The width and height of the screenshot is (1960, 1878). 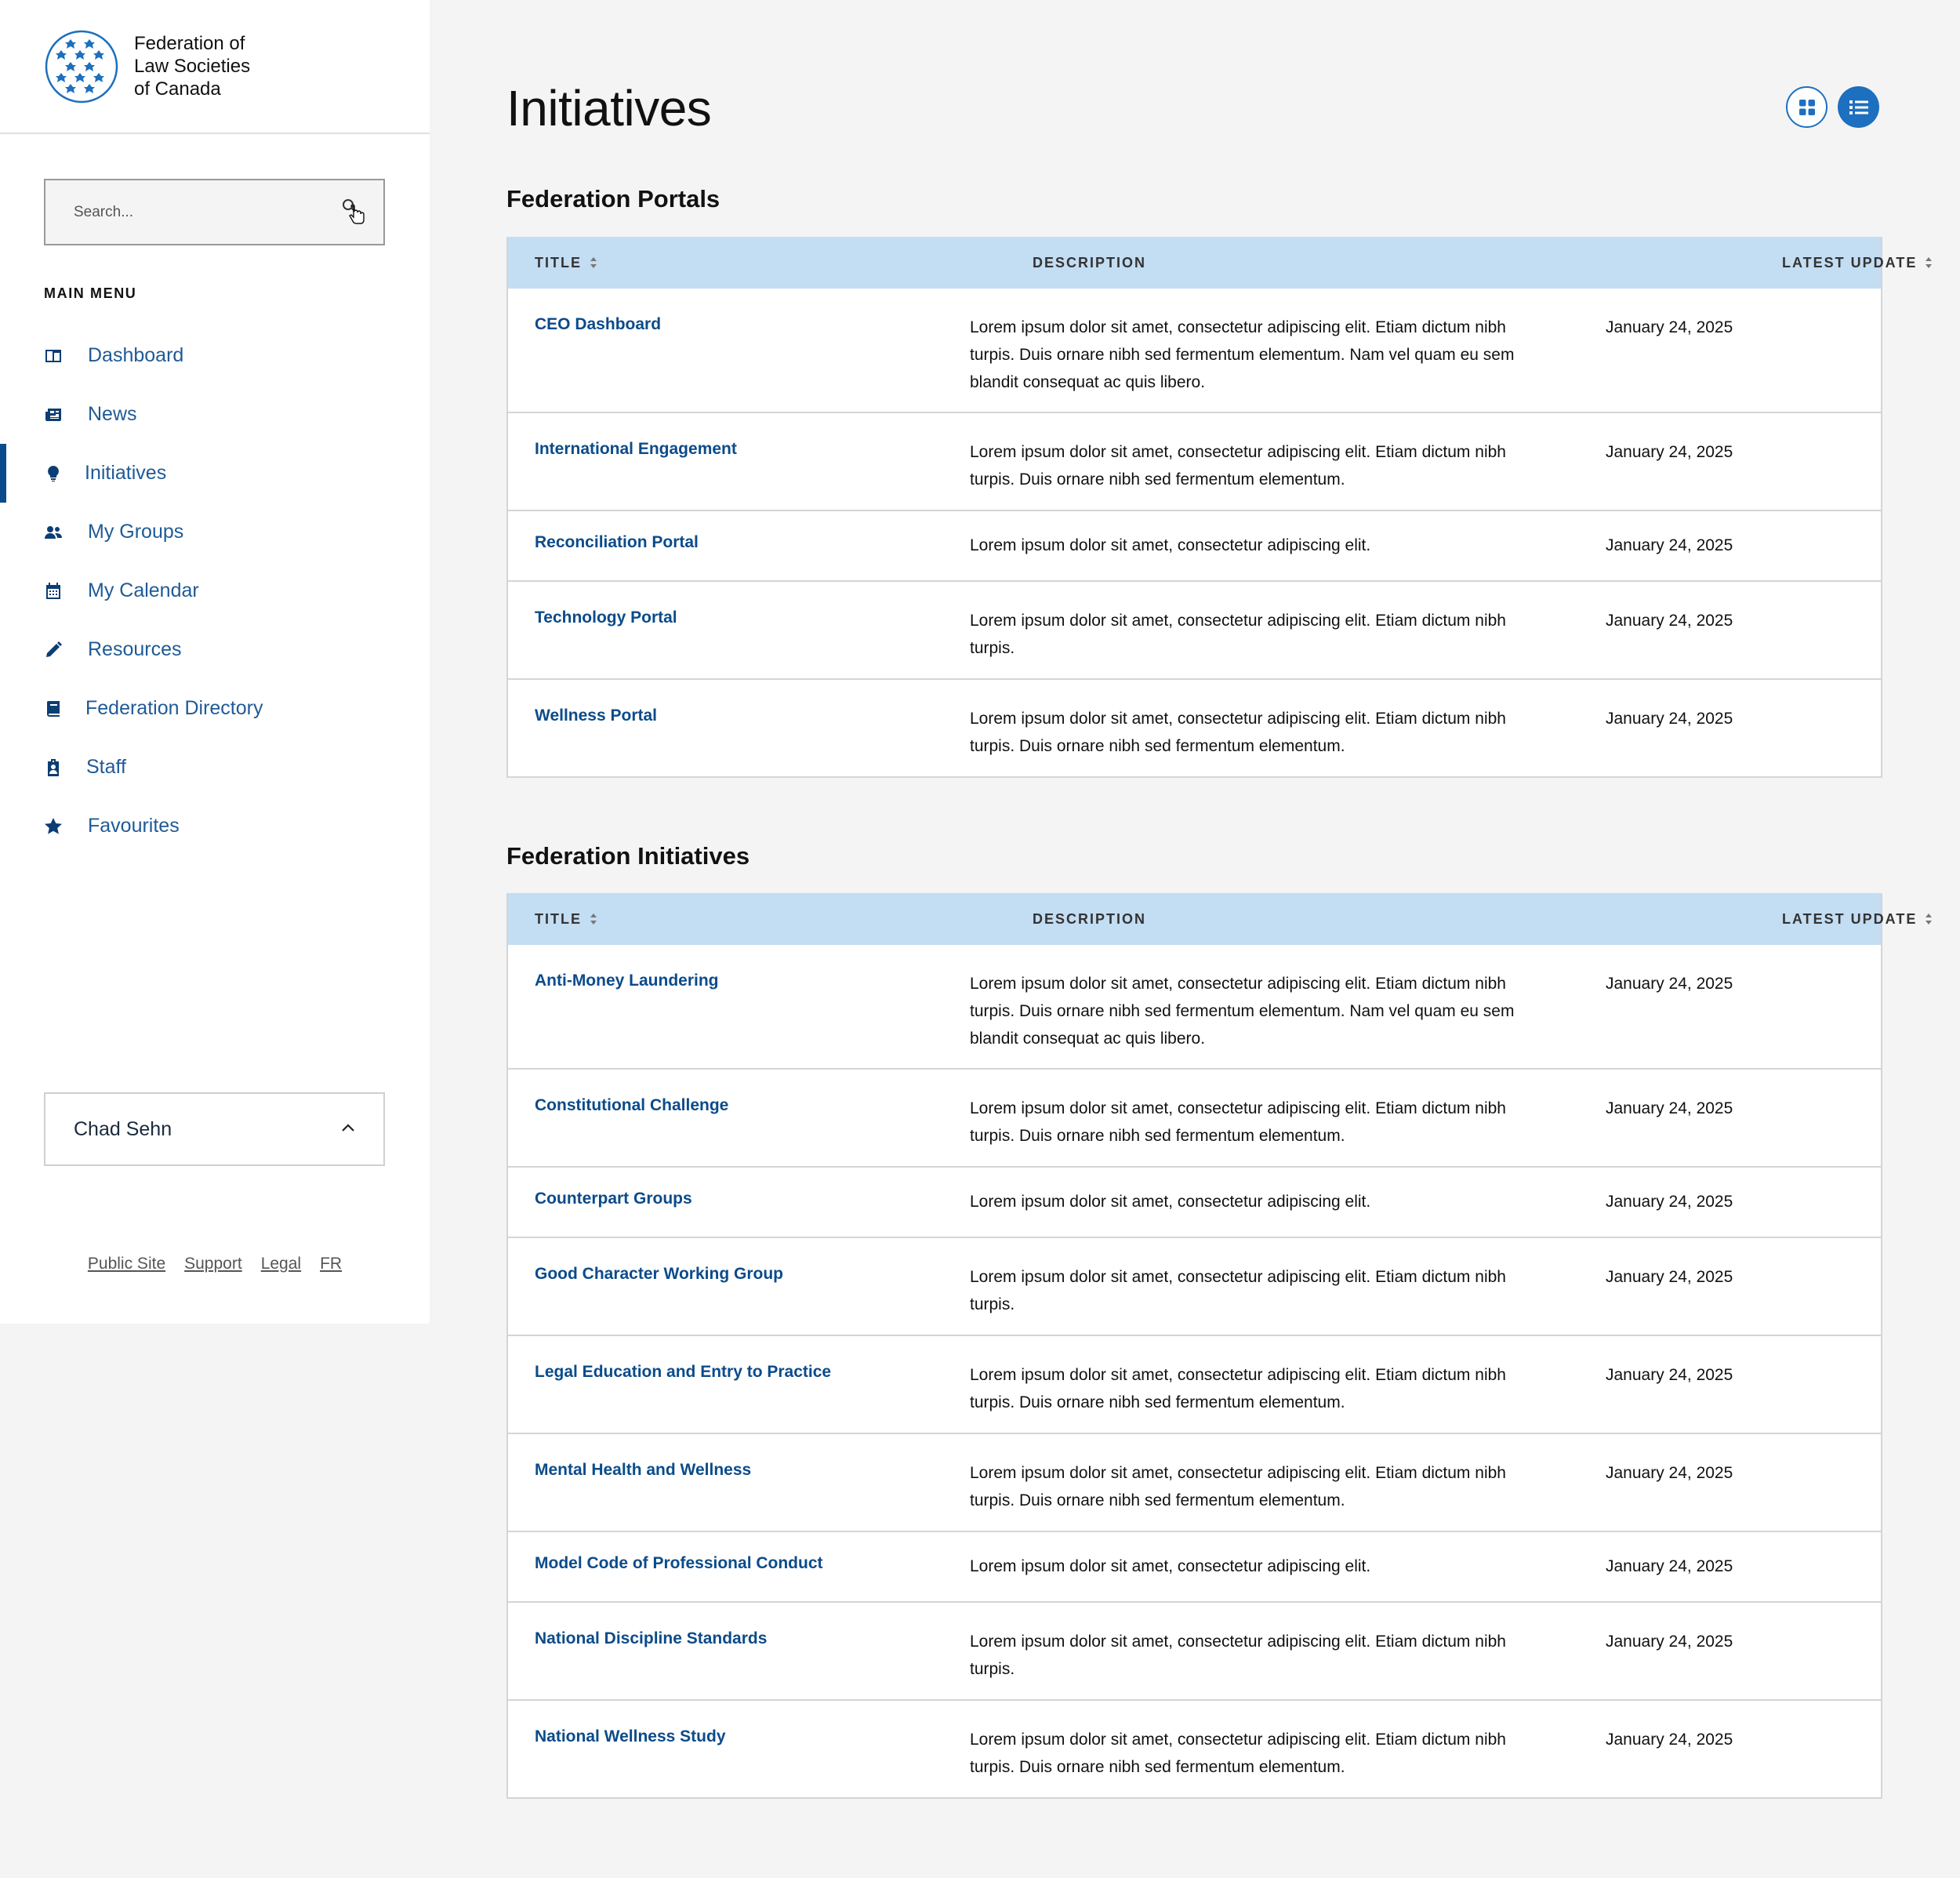 I want to click on grid-icon, so click(x=1806, y=107).